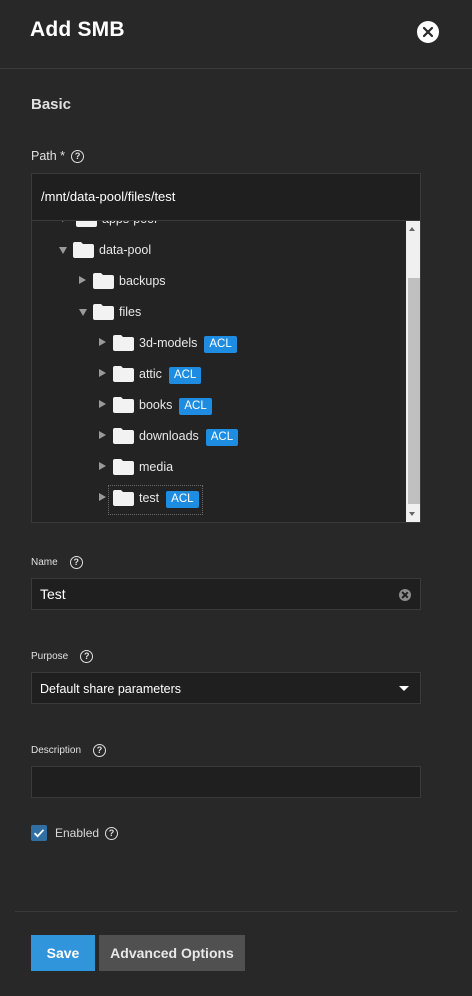 The width and height of the screenshot is (472, 996). What do you see at coordinates (169, 436) in the screenshot?
I see `tree-node-name: downloads` at bounding box center [169, 436].